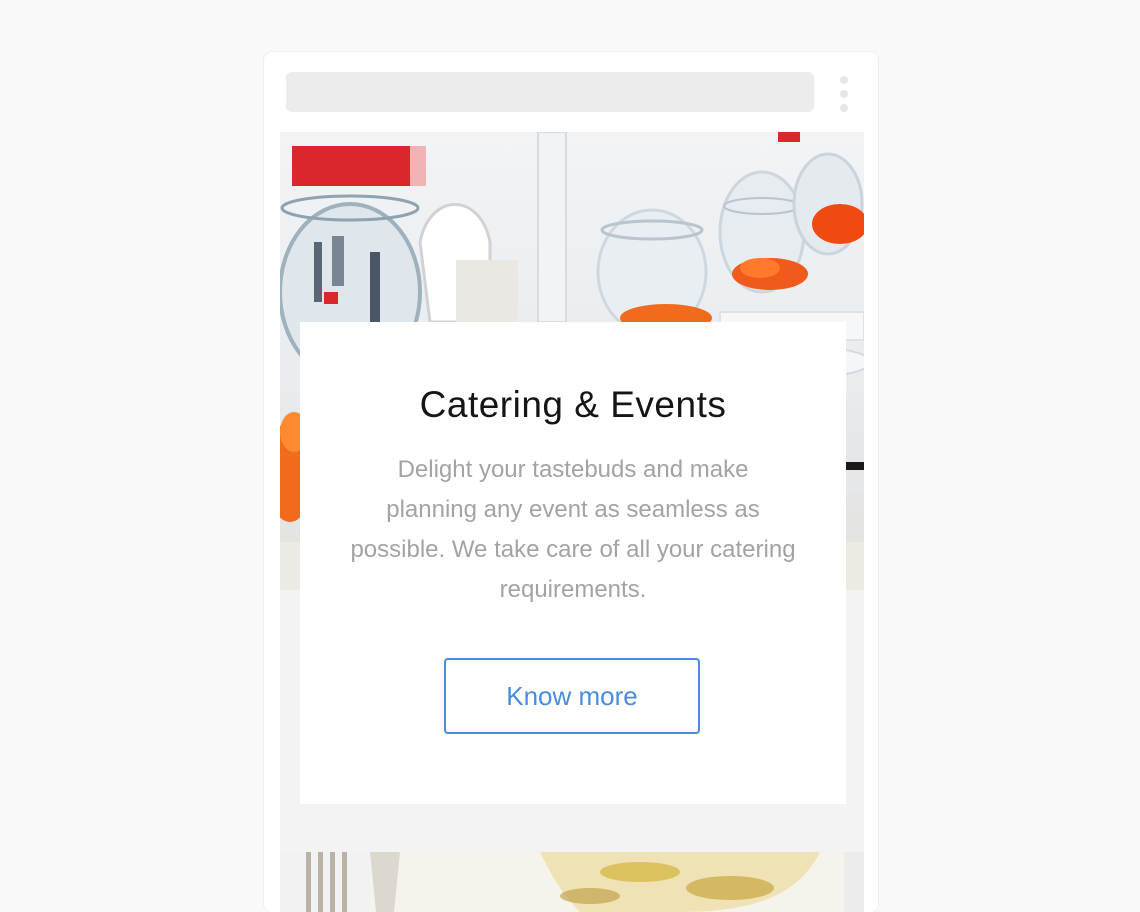  What do you see at coordinates (550, 92) in the screenshot?
I see `address-bar` at bounding box center [550, 92].